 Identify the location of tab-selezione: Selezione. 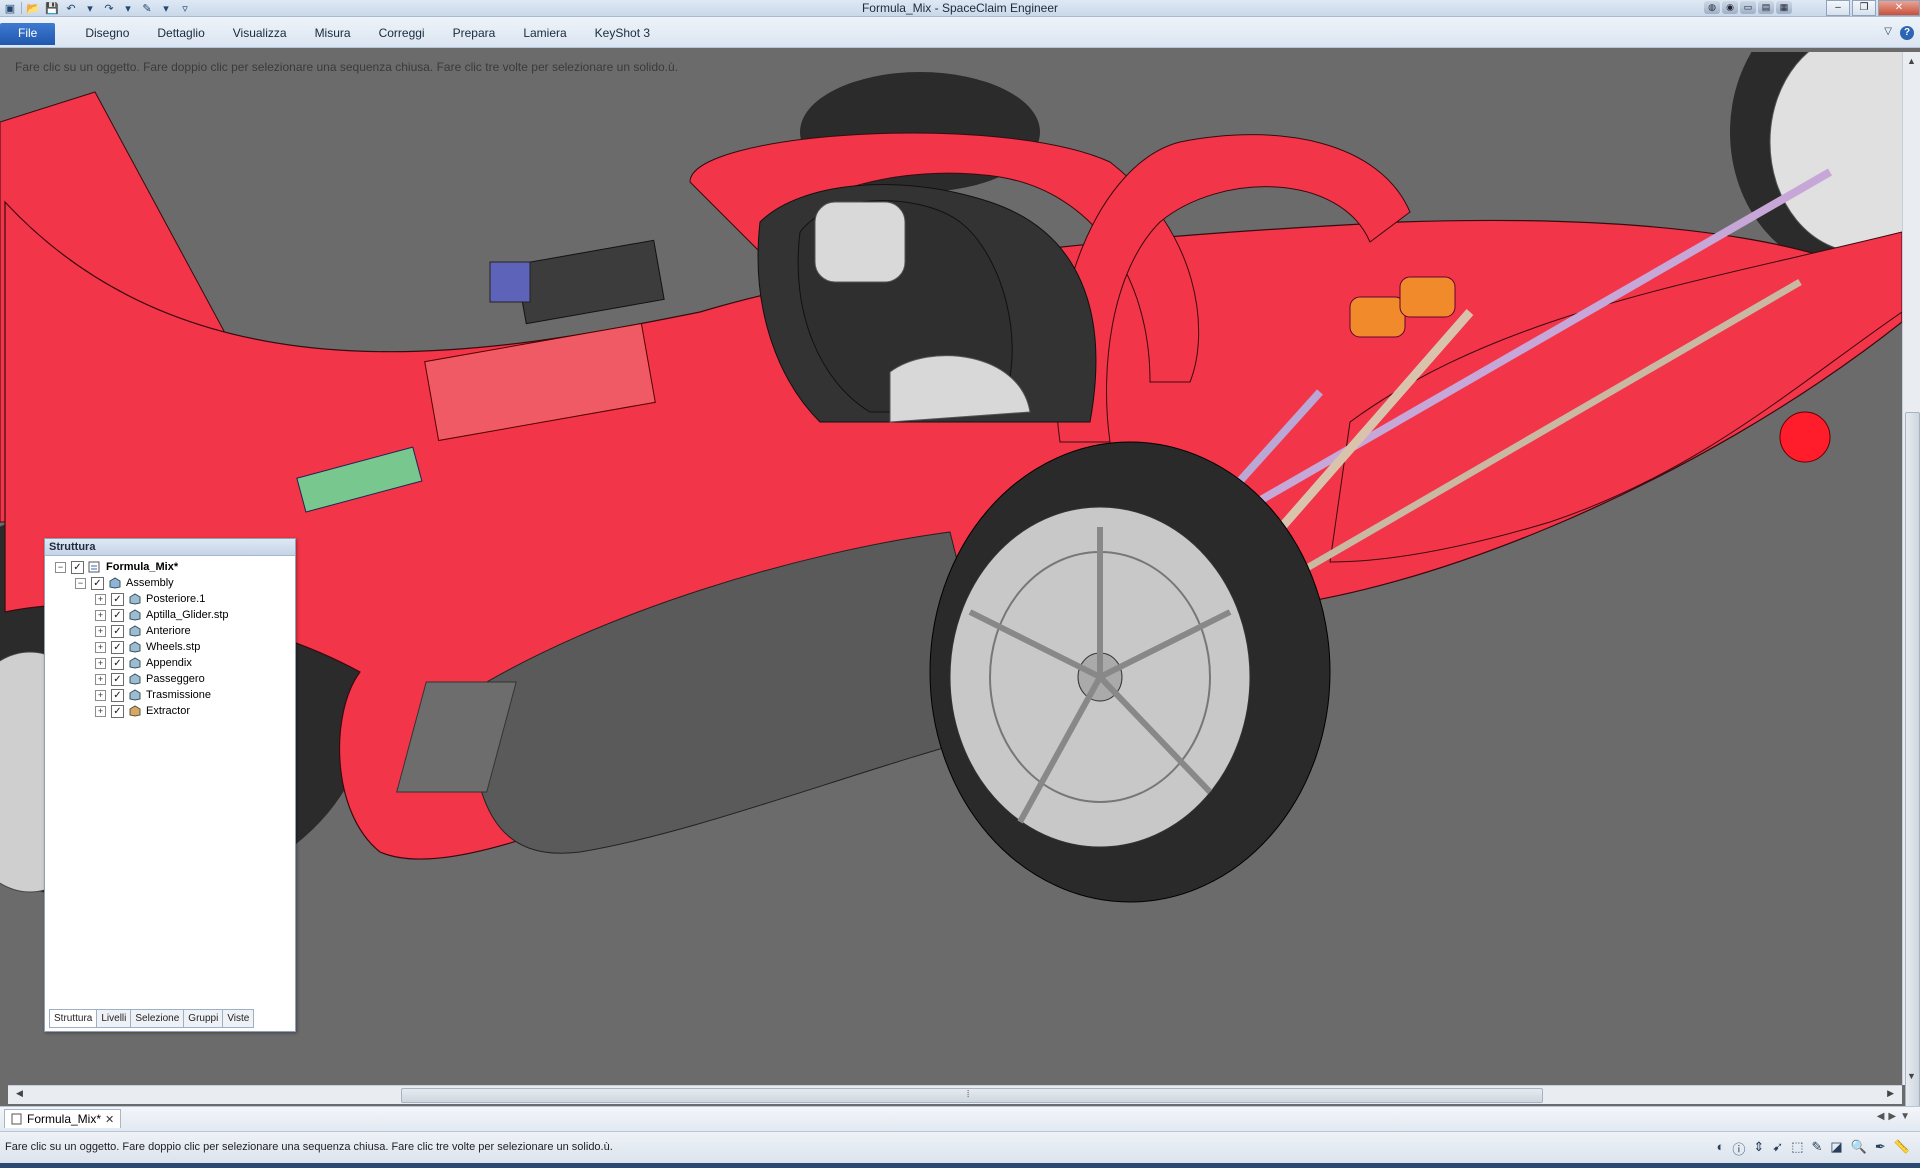
(157, 1018).